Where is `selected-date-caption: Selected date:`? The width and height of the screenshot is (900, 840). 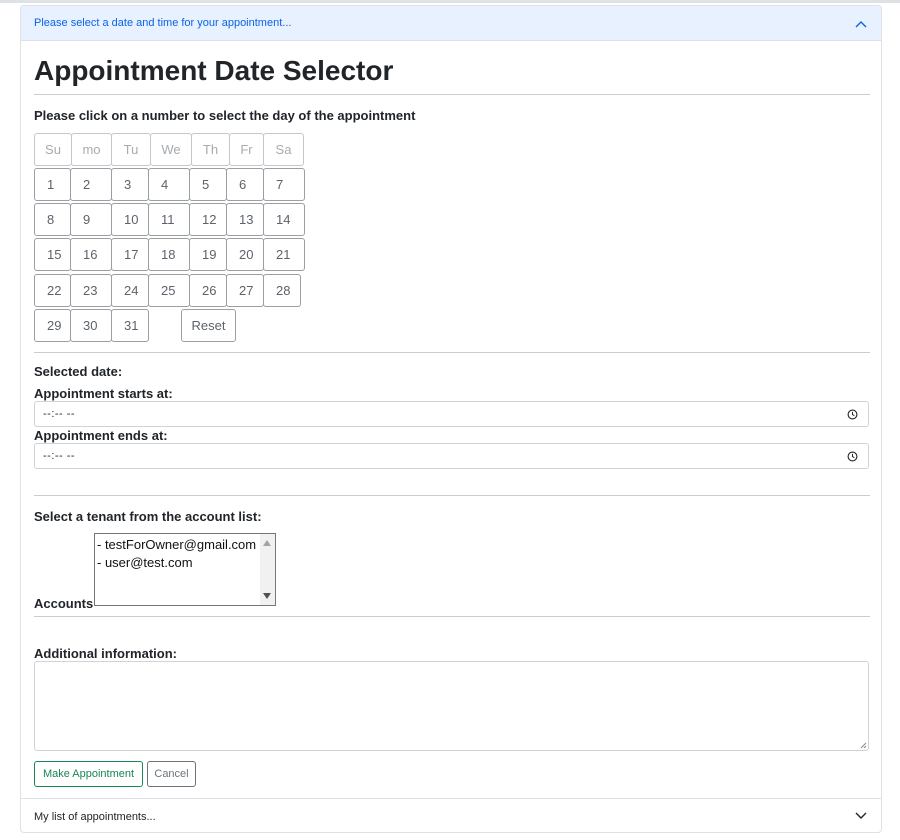 selected-date-caption: Selected date: is located at coordinates (78, 371).